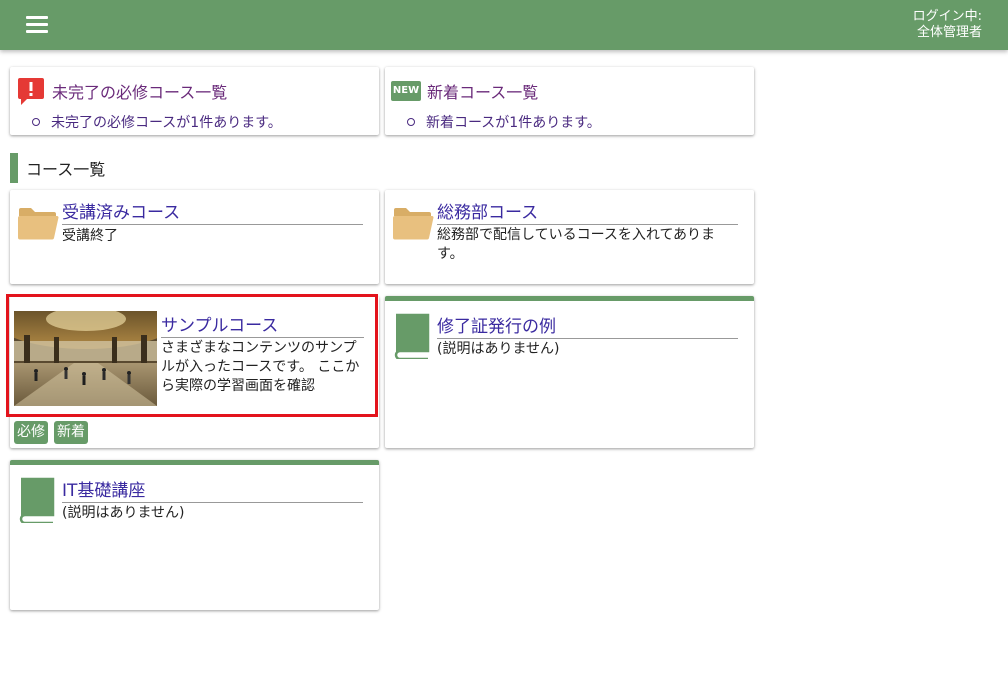  I want to click on course-title: 総務部コース, so click(587, 211).